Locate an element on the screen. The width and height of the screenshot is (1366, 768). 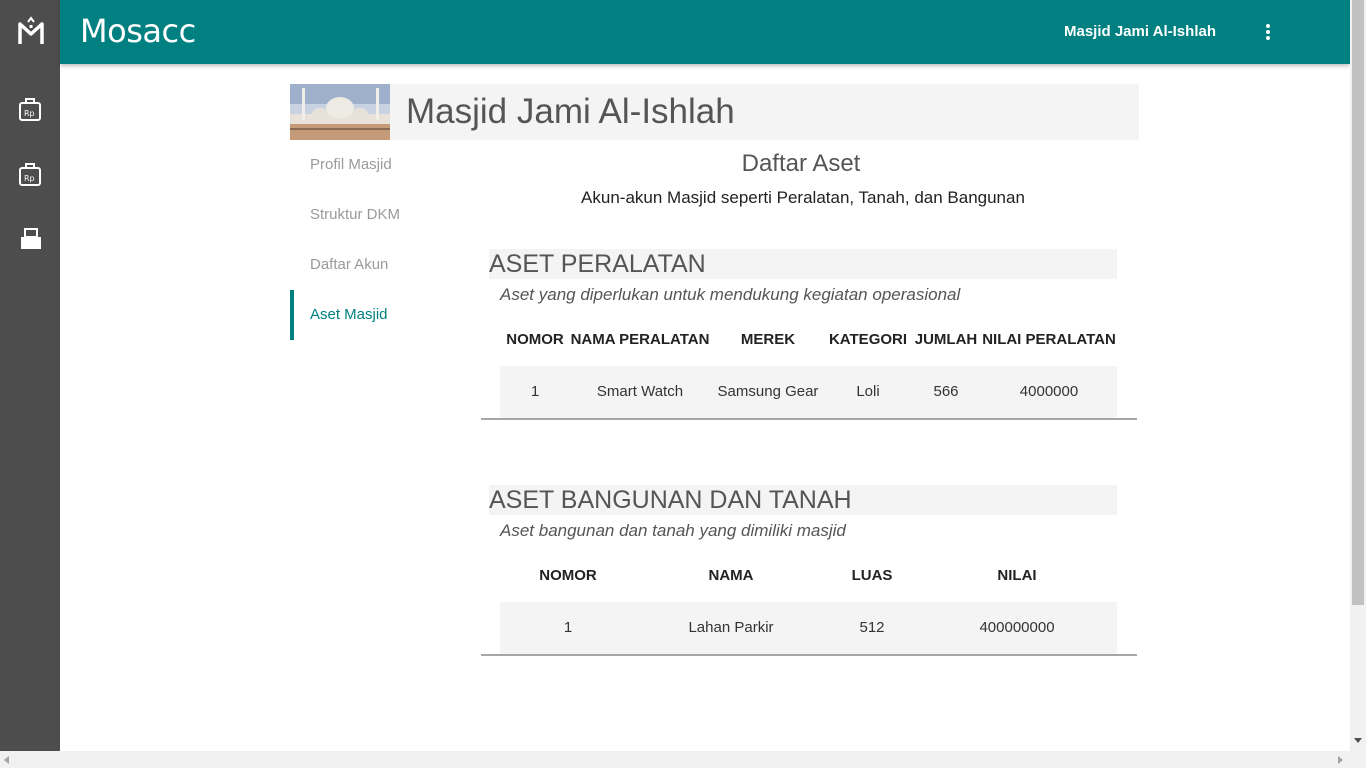
mosque-header: Masjid Jami Al-Ishlah is located at coordinates (714, 112).